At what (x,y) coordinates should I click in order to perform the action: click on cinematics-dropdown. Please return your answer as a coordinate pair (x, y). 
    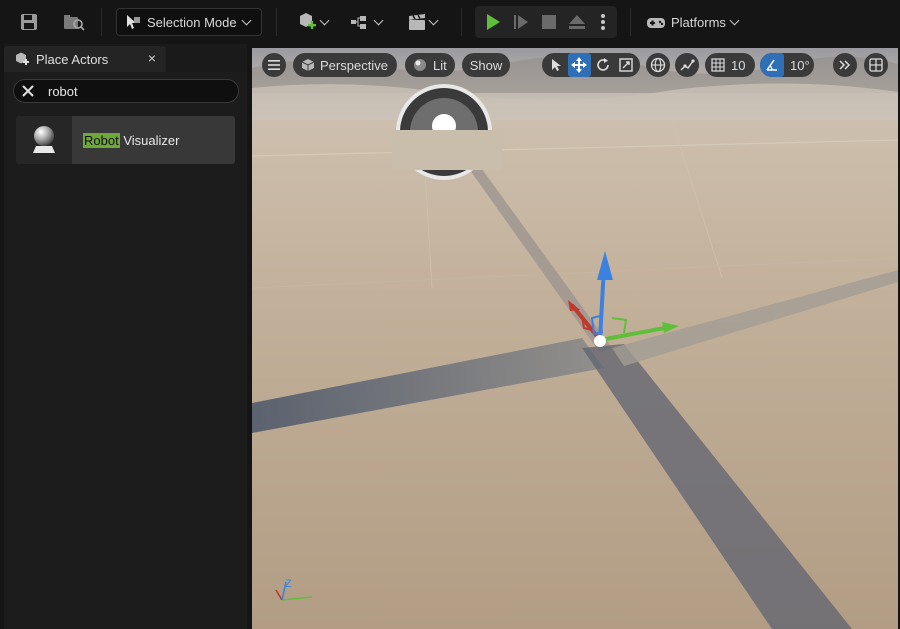
    Looking at the image, I should click on (422, 22).